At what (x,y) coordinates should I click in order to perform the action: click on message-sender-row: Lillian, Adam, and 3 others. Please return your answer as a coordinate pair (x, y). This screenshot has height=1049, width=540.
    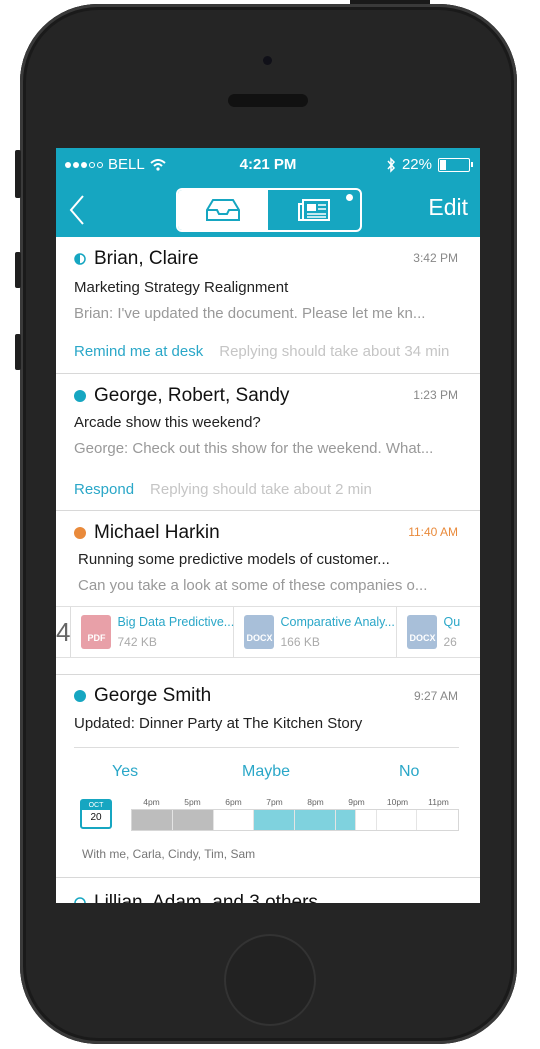
    Looking at the image, I should click on (196, 897).